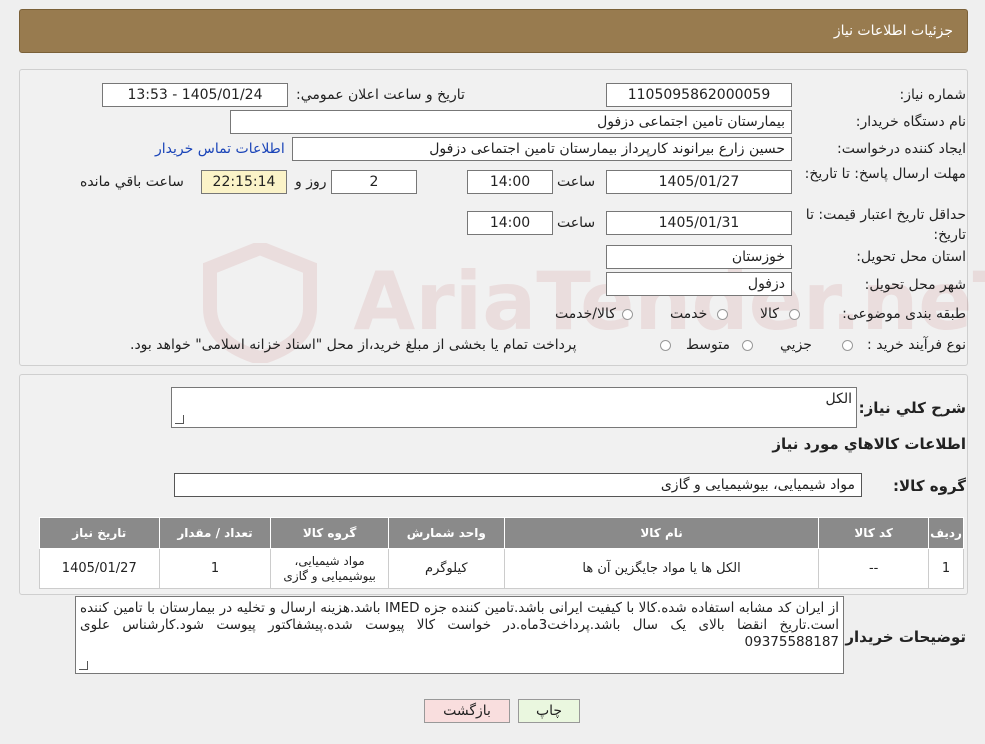  Describe the element at coordinates (929, 486) in the screenshot. I see `goods-group-label: گروه كالا:` at that location.